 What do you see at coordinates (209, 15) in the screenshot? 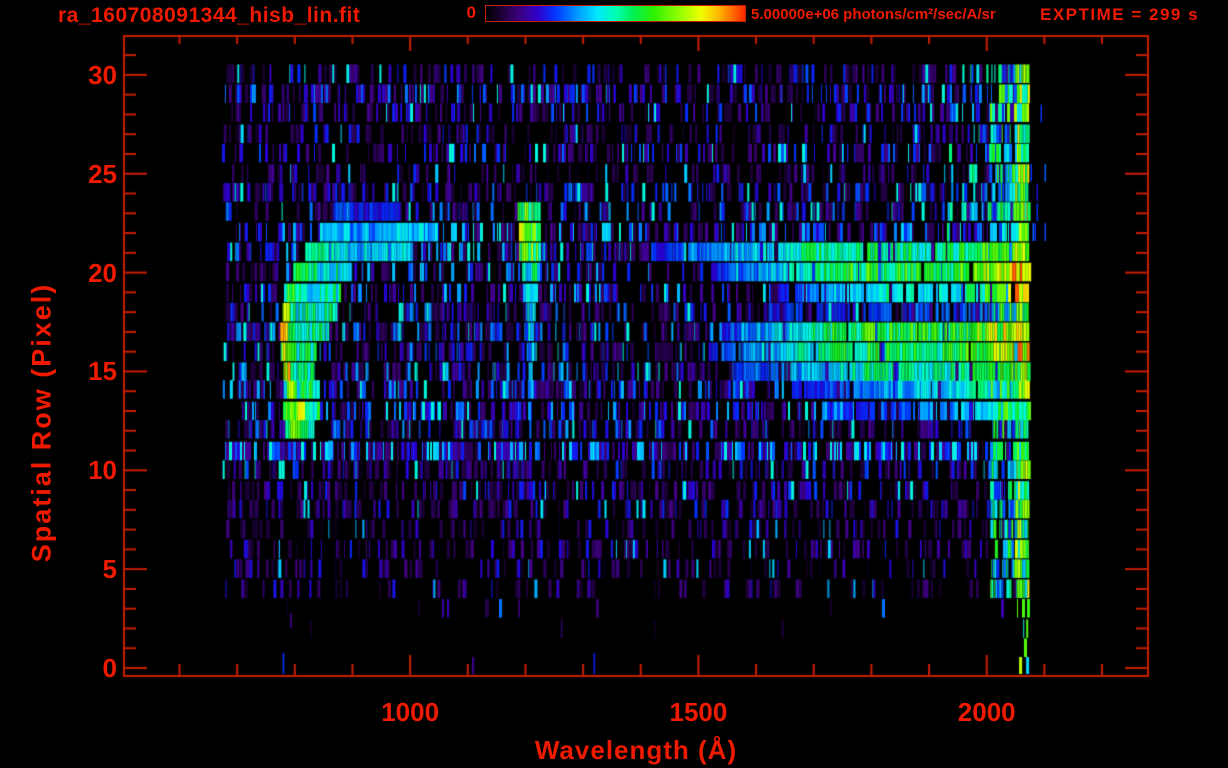
I see `file-title: ra_160708091344_hisb_lin.fit` at bounding box center [209, 15].